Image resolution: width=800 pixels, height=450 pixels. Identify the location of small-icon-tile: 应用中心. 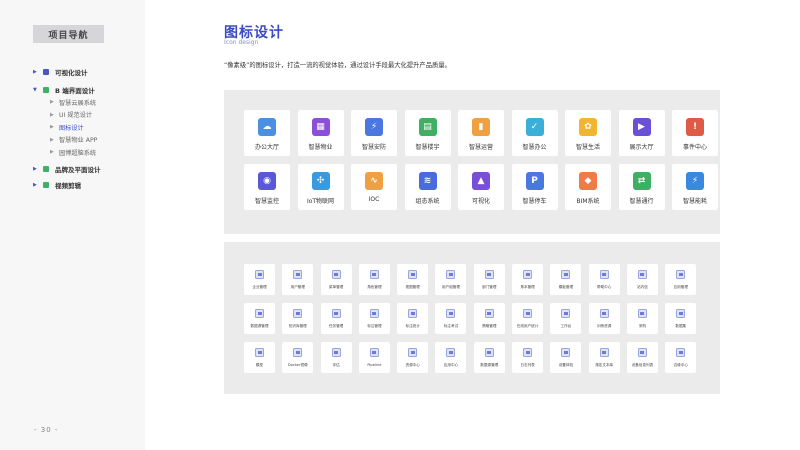
(451, 357).